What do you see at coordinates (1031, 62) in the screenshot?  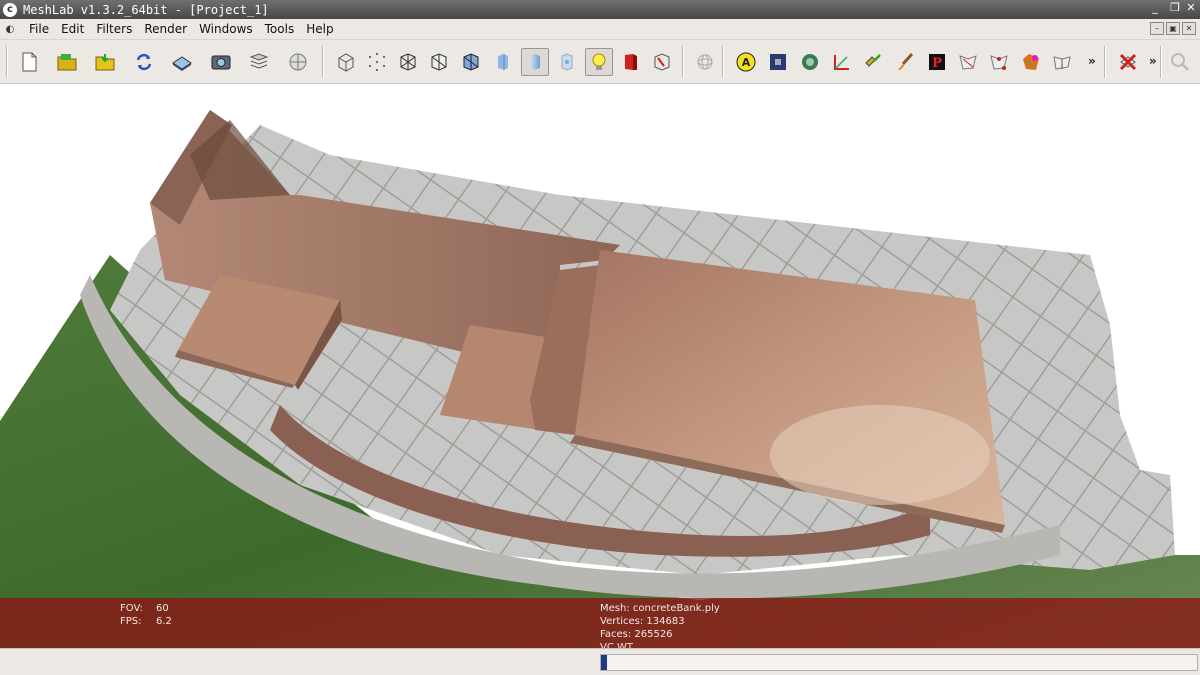 I see `select-connected-icon` at bounding box center [1031, 62].